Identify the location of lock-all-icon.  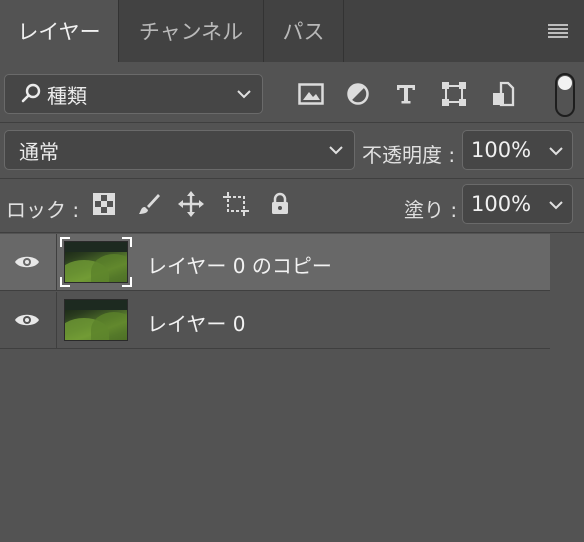
(280, 204).